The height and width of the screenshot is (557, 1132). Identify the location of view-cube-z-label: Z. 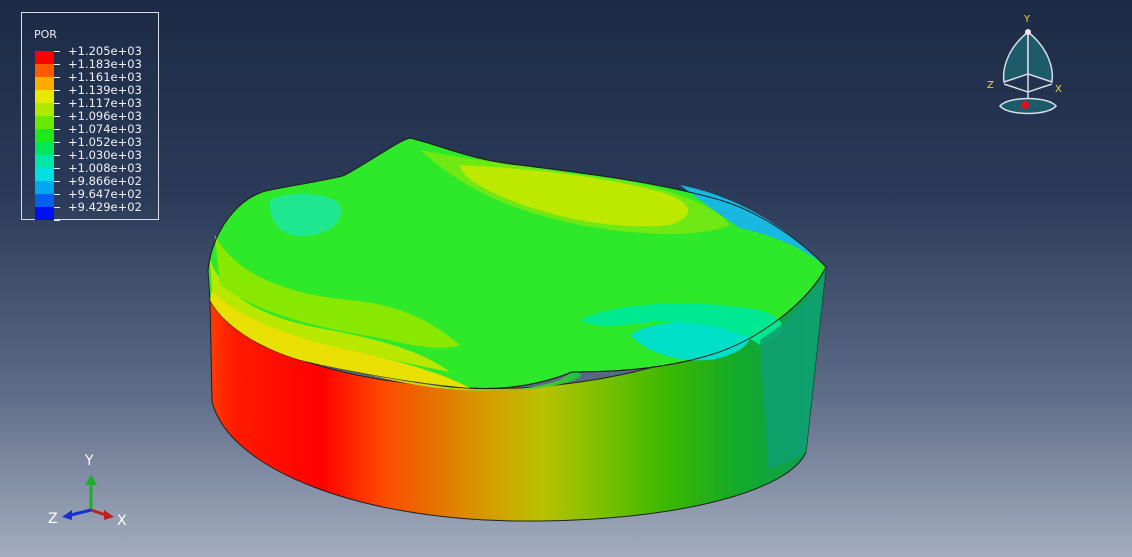
(990, 85).